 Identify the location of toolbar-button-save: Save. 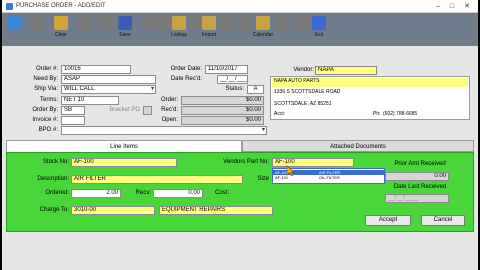
(125, 29).